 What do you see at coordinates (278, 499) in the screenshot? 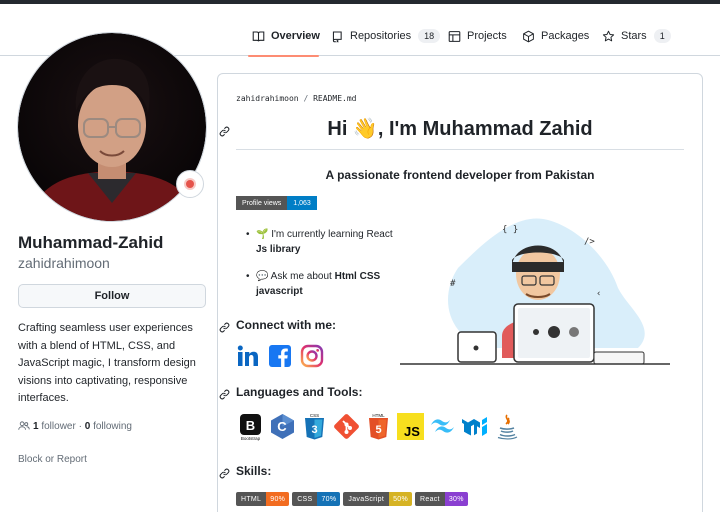
I see `skill-value: 90%` at bounding box center [278, 499].